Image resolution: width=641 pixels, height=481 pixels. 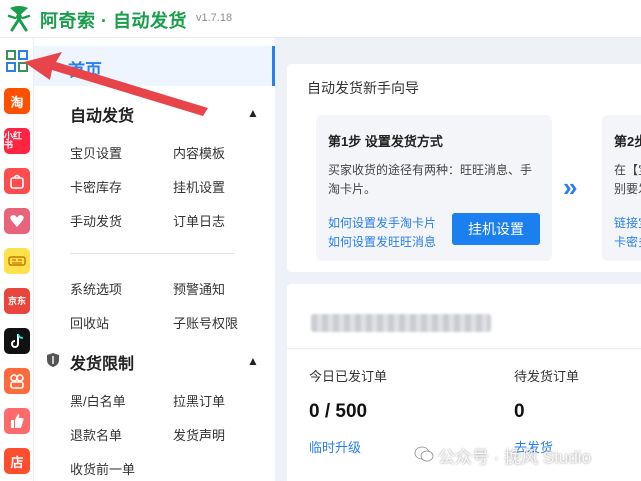 I want to click on menu-link-hosting-settings: 挂机设置, so click(x=199, y=186).